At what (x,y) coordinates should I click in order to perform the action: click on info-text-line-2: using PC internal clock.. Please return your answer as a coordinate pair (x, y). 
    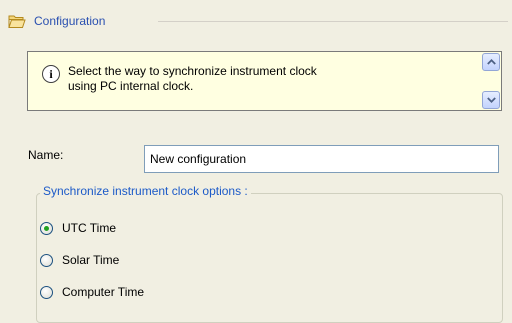
    Looking at the image, I should click on (131, 86).